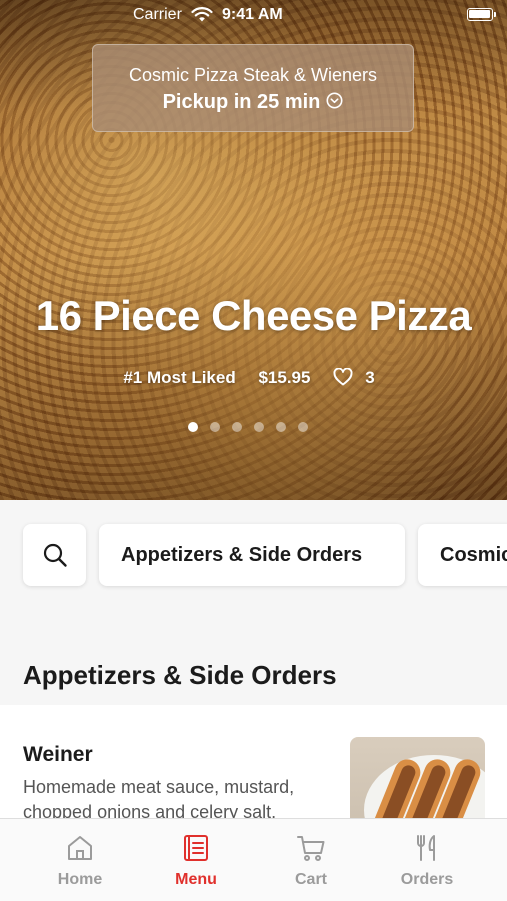 Image resolution: width=507 pixels, height=901 pixels. I want to click on pickup-time-label: Pickup in 25 min, so click(241, 102).